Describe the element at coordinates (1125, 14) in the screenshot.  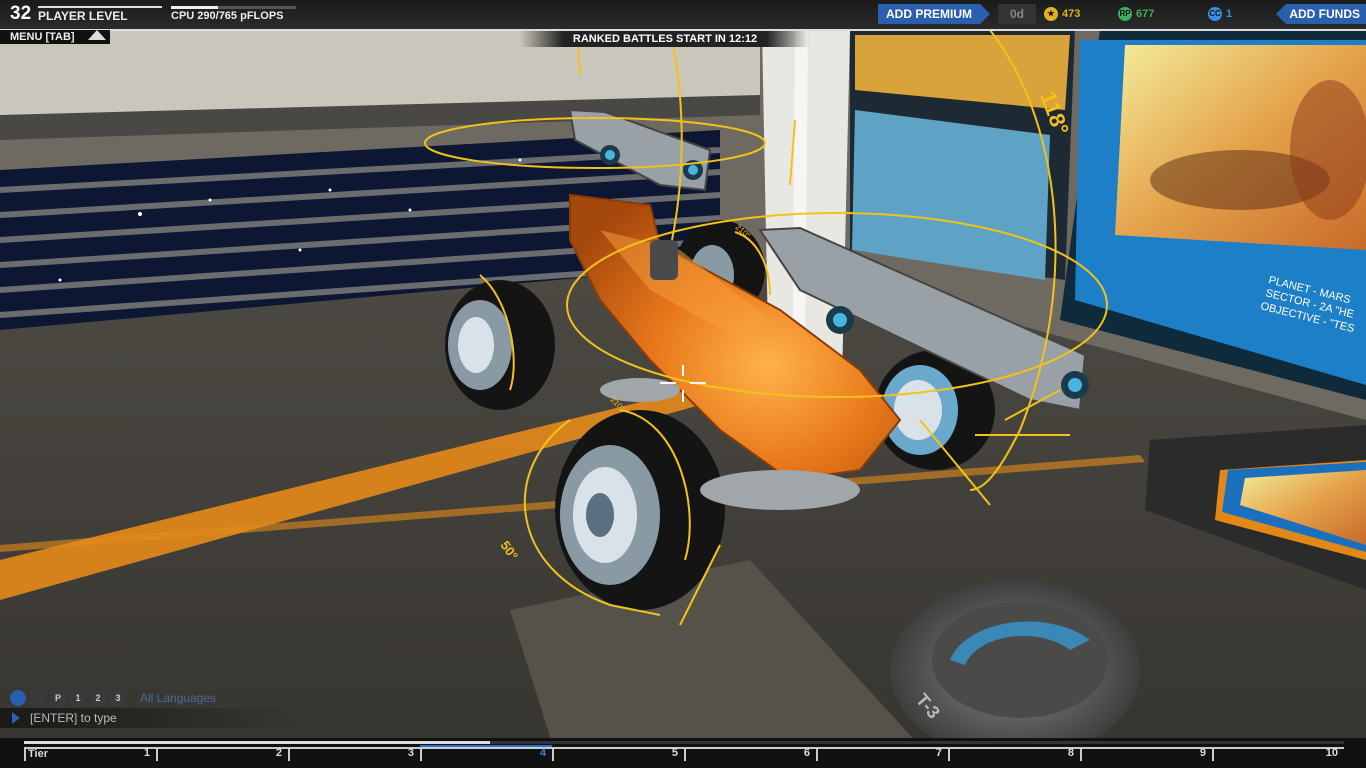
I see `rp-icon: RP` at that location.